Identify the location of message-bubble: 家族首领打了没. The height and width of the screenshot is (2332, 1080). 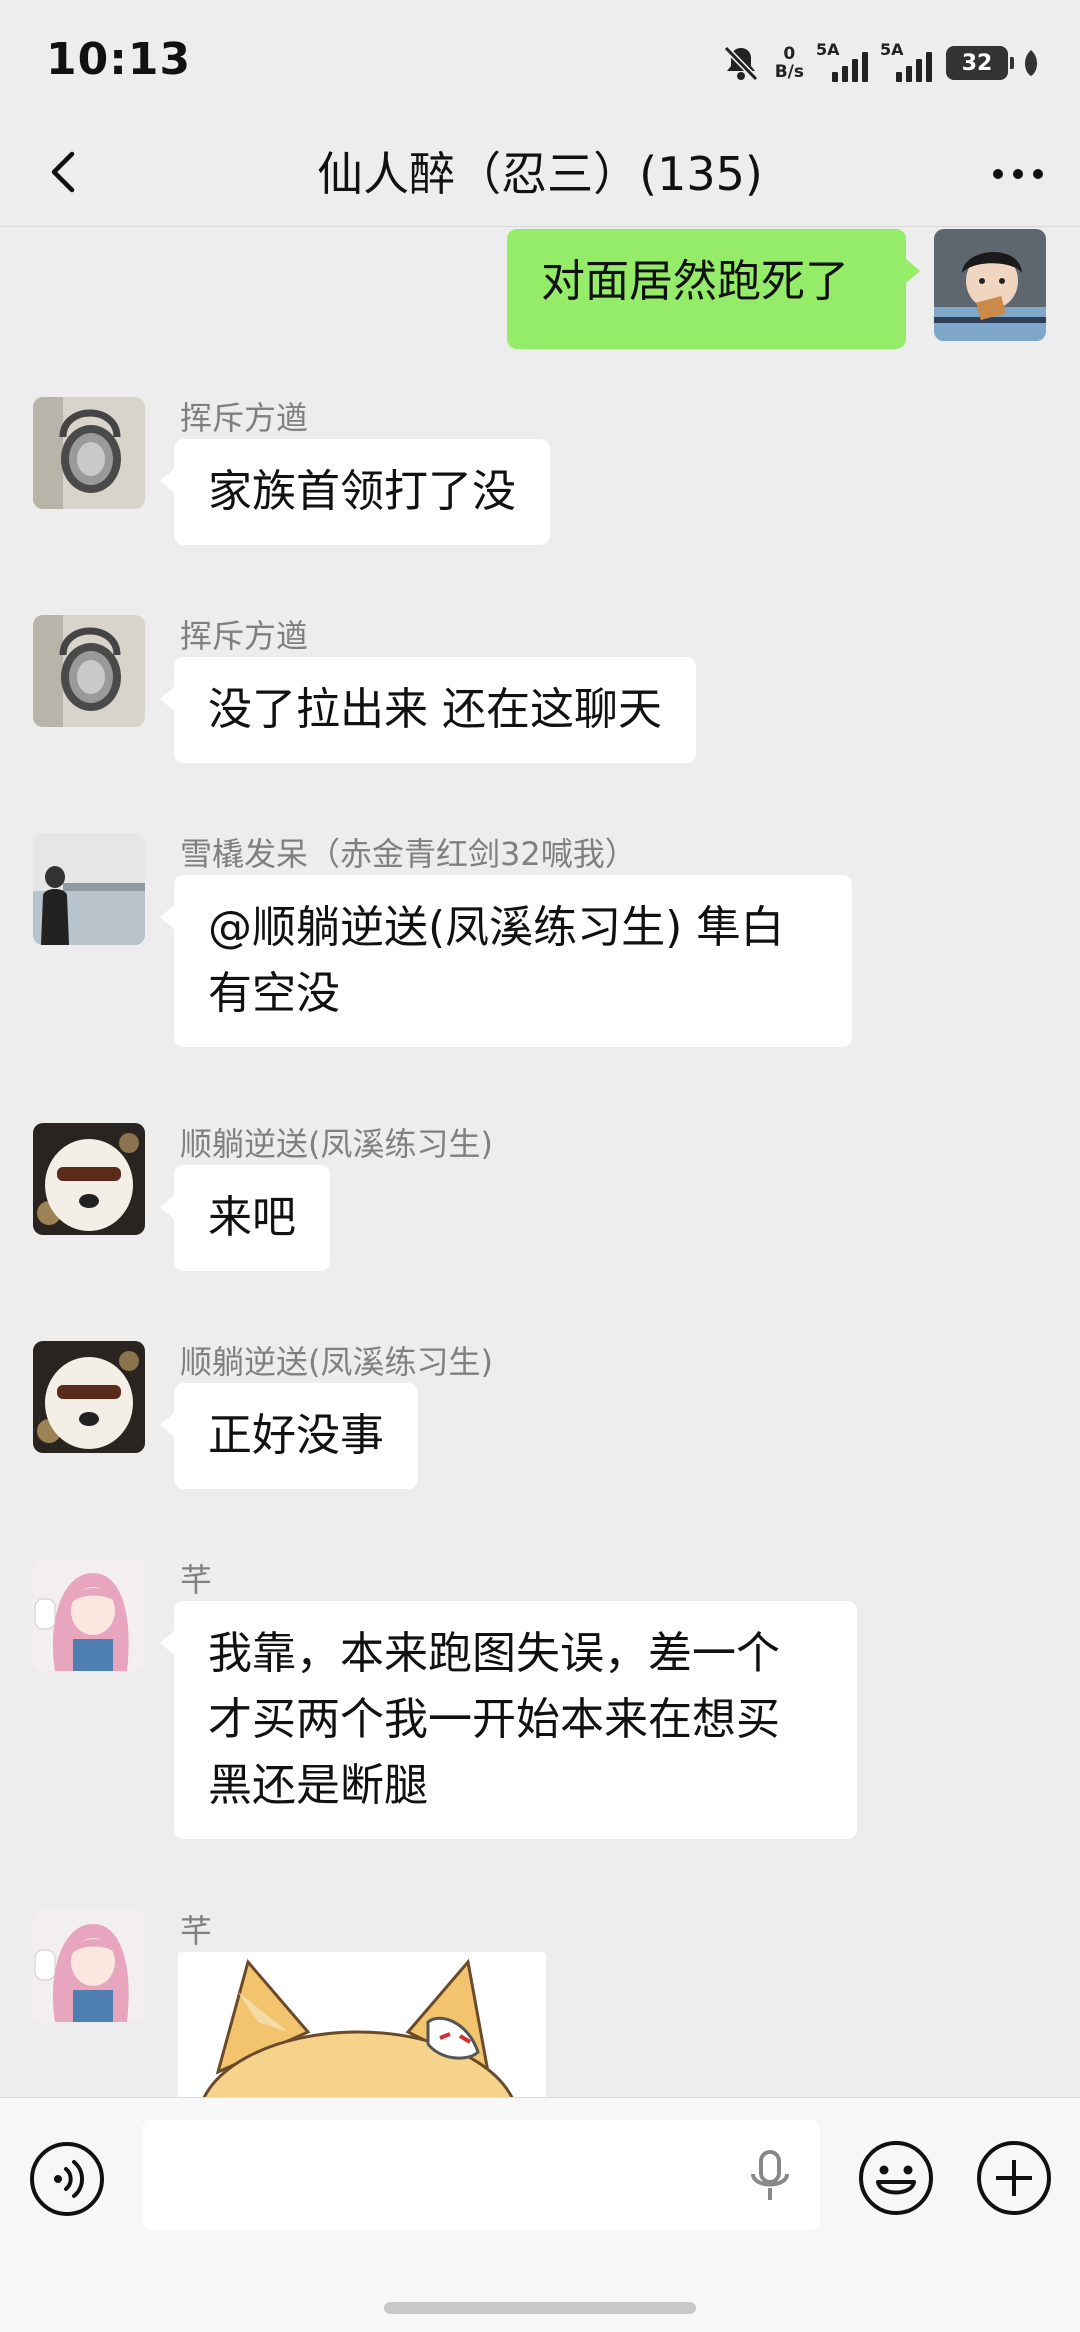
(355, 492).